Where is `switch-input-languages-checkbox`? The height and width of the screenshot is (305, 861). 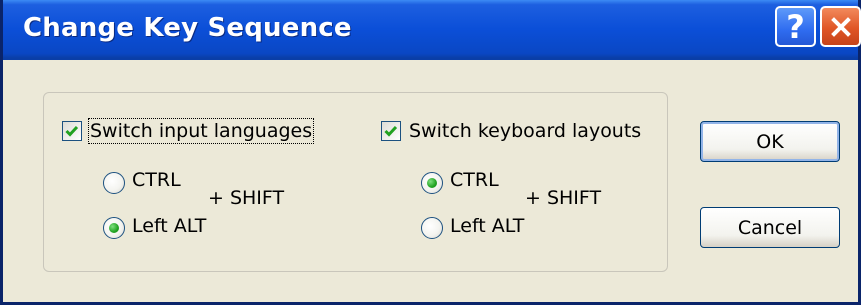
switch-input-languages-checkbox is located at coordinates (72, 131).